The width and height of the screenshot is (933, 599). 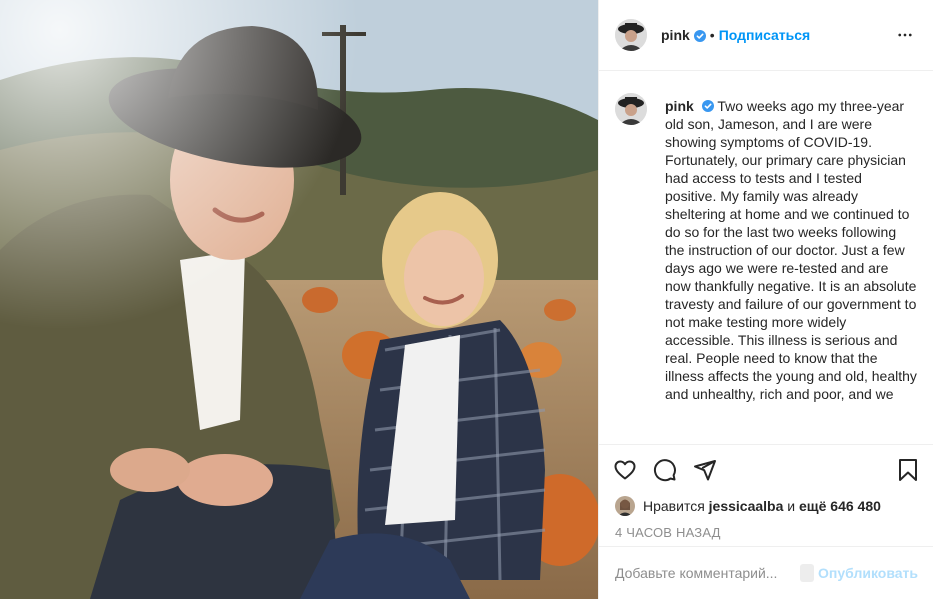 I want to click on liker-username: jessicaalba, so click(x=746, y=506).